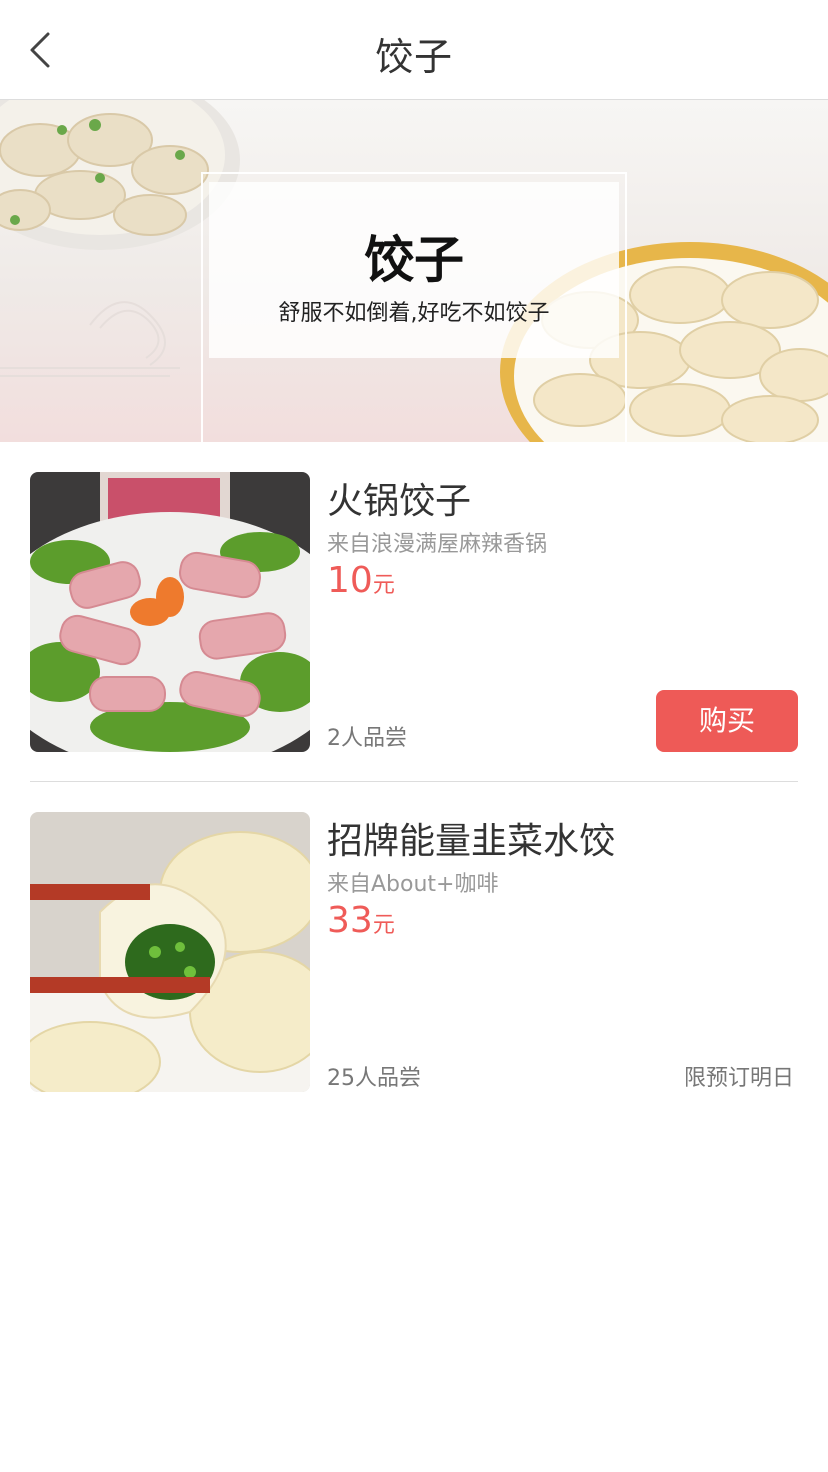  What do you see at coordinates (414, 781) in the screenshot?
I see `divider` at bounding box center [414, 781].